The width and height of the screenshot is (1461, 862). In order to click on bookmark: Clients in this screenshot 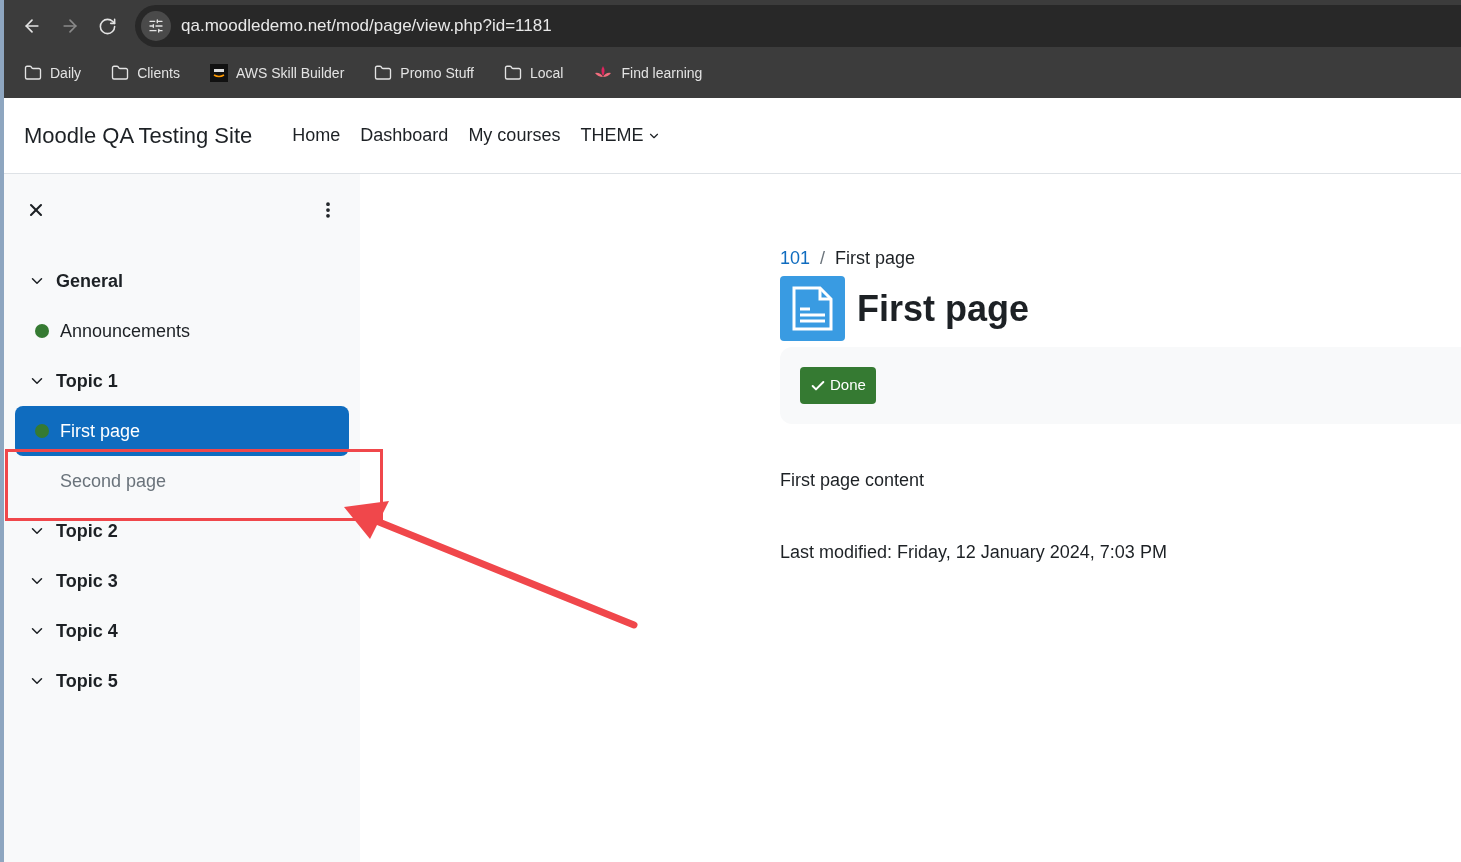, I will do `click(145, 73)`.